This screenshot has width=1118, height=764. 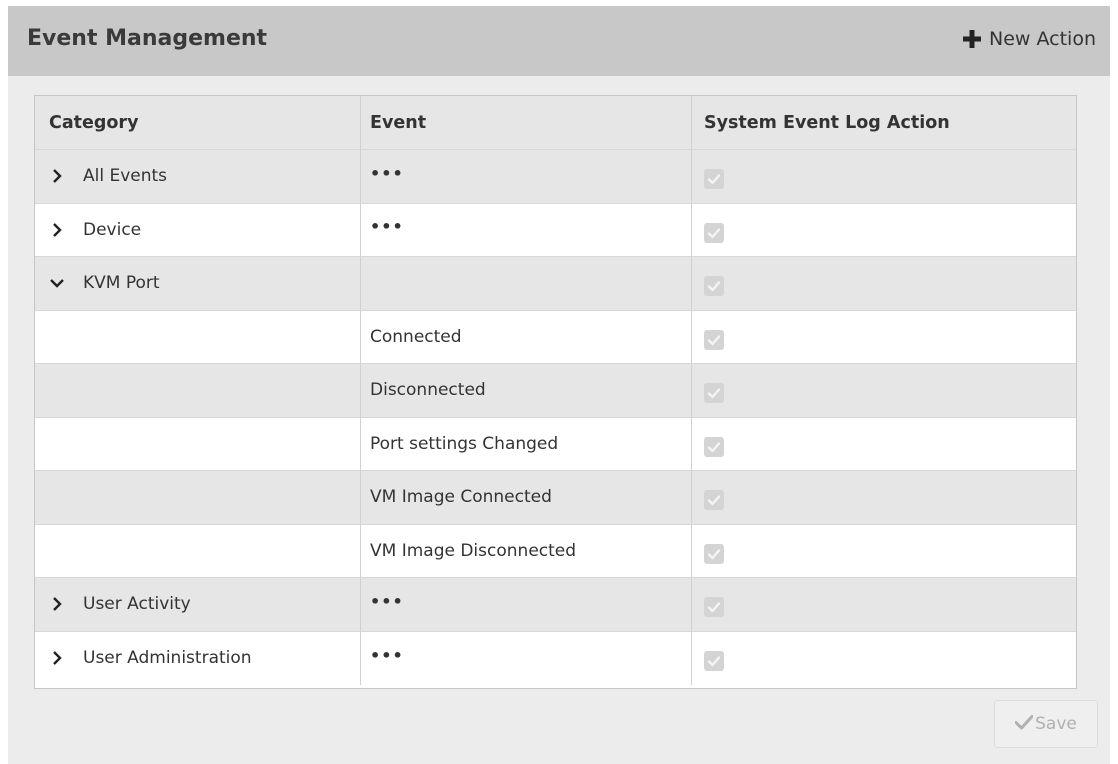 What do you see at coordinates (1056, 724) in the screenshot?
I see `save-label: Save` at bounding box center [1056, 724].